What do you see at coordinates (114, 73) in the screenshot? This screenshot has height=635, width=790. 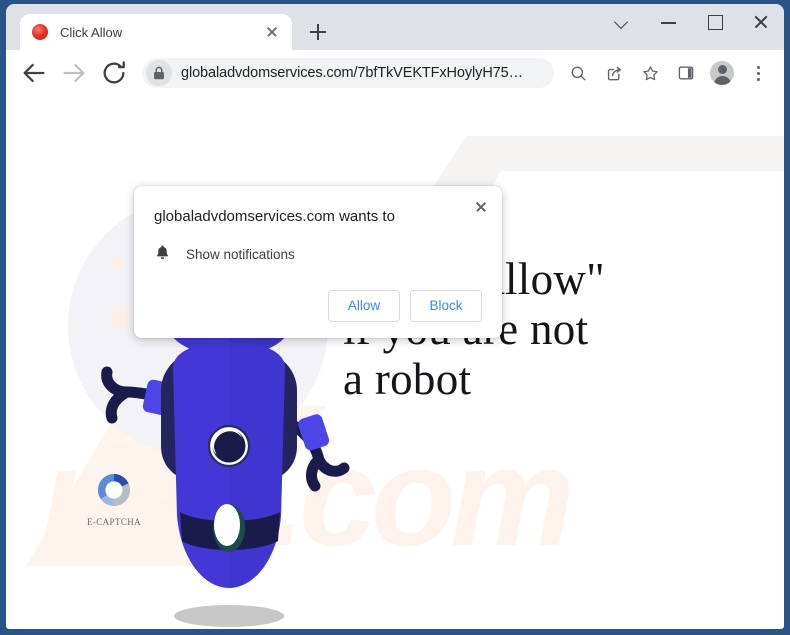 I see `reload-icon` at bounding box center [114, 73].